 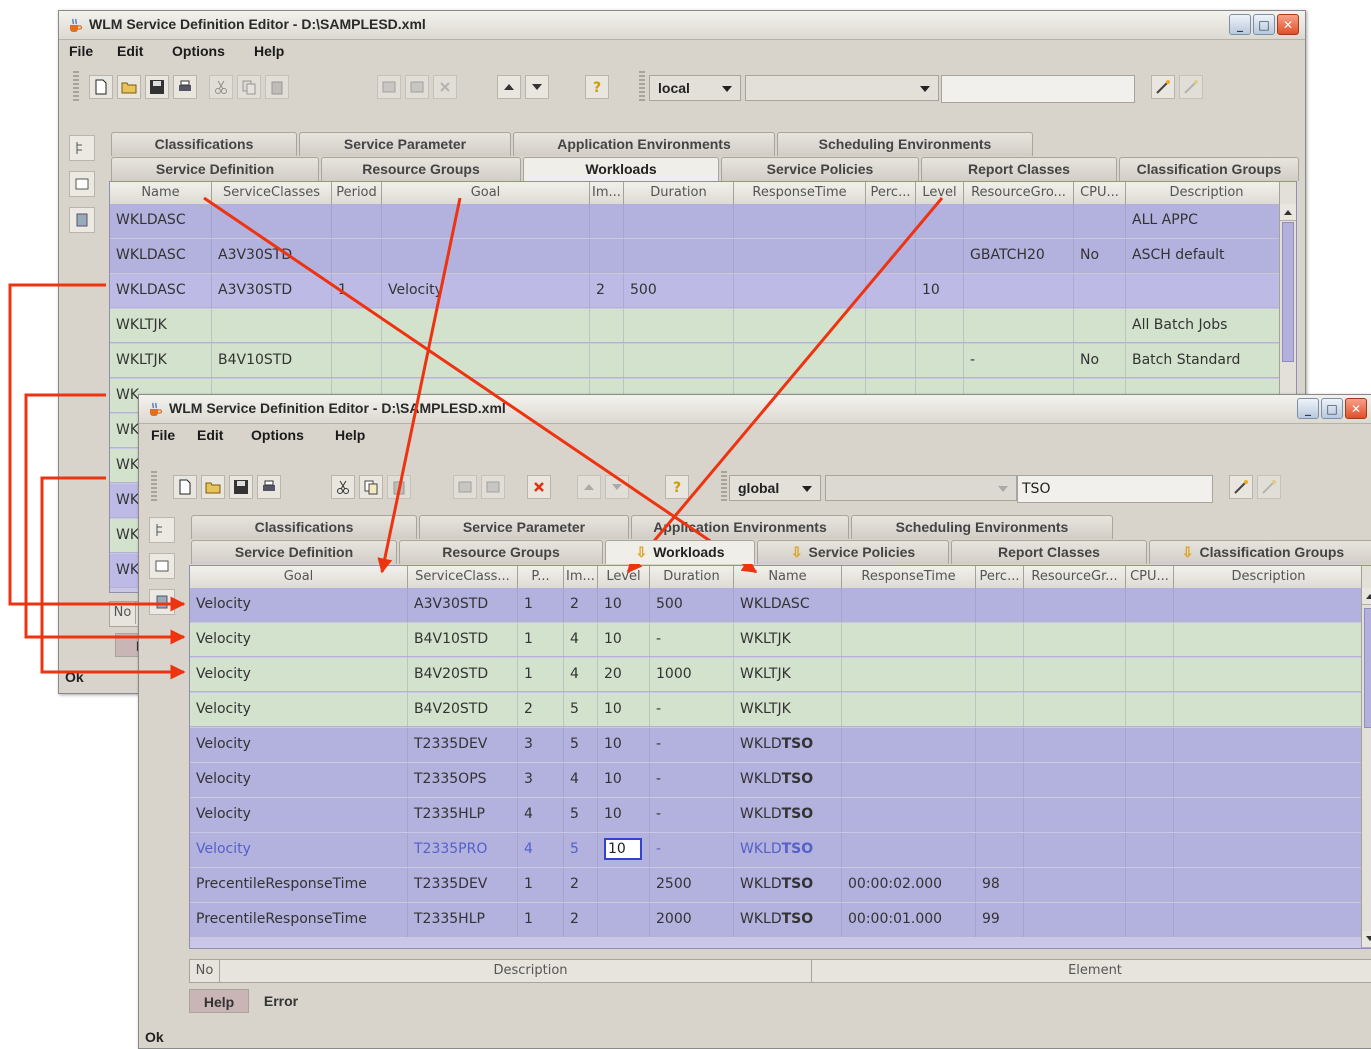 What do you see at coordinates (1100, 256) in the screenshot?
I see `table-cell: No` at bounding box center [1100, 256].